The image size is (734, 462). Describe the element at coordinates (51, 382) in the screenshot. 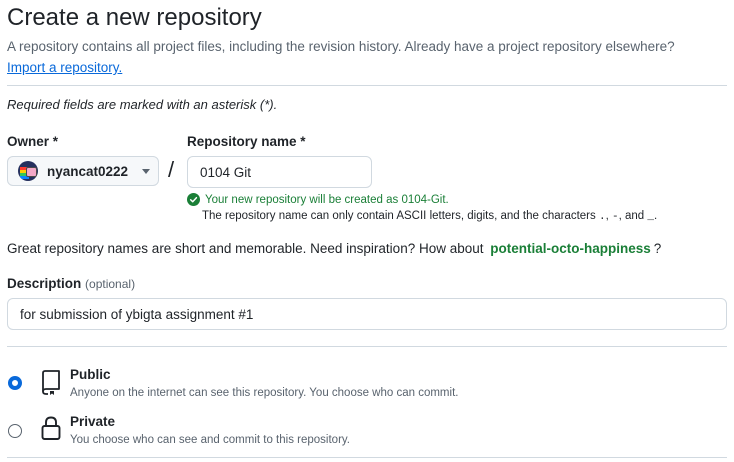

I see `repo-icon` at that location.